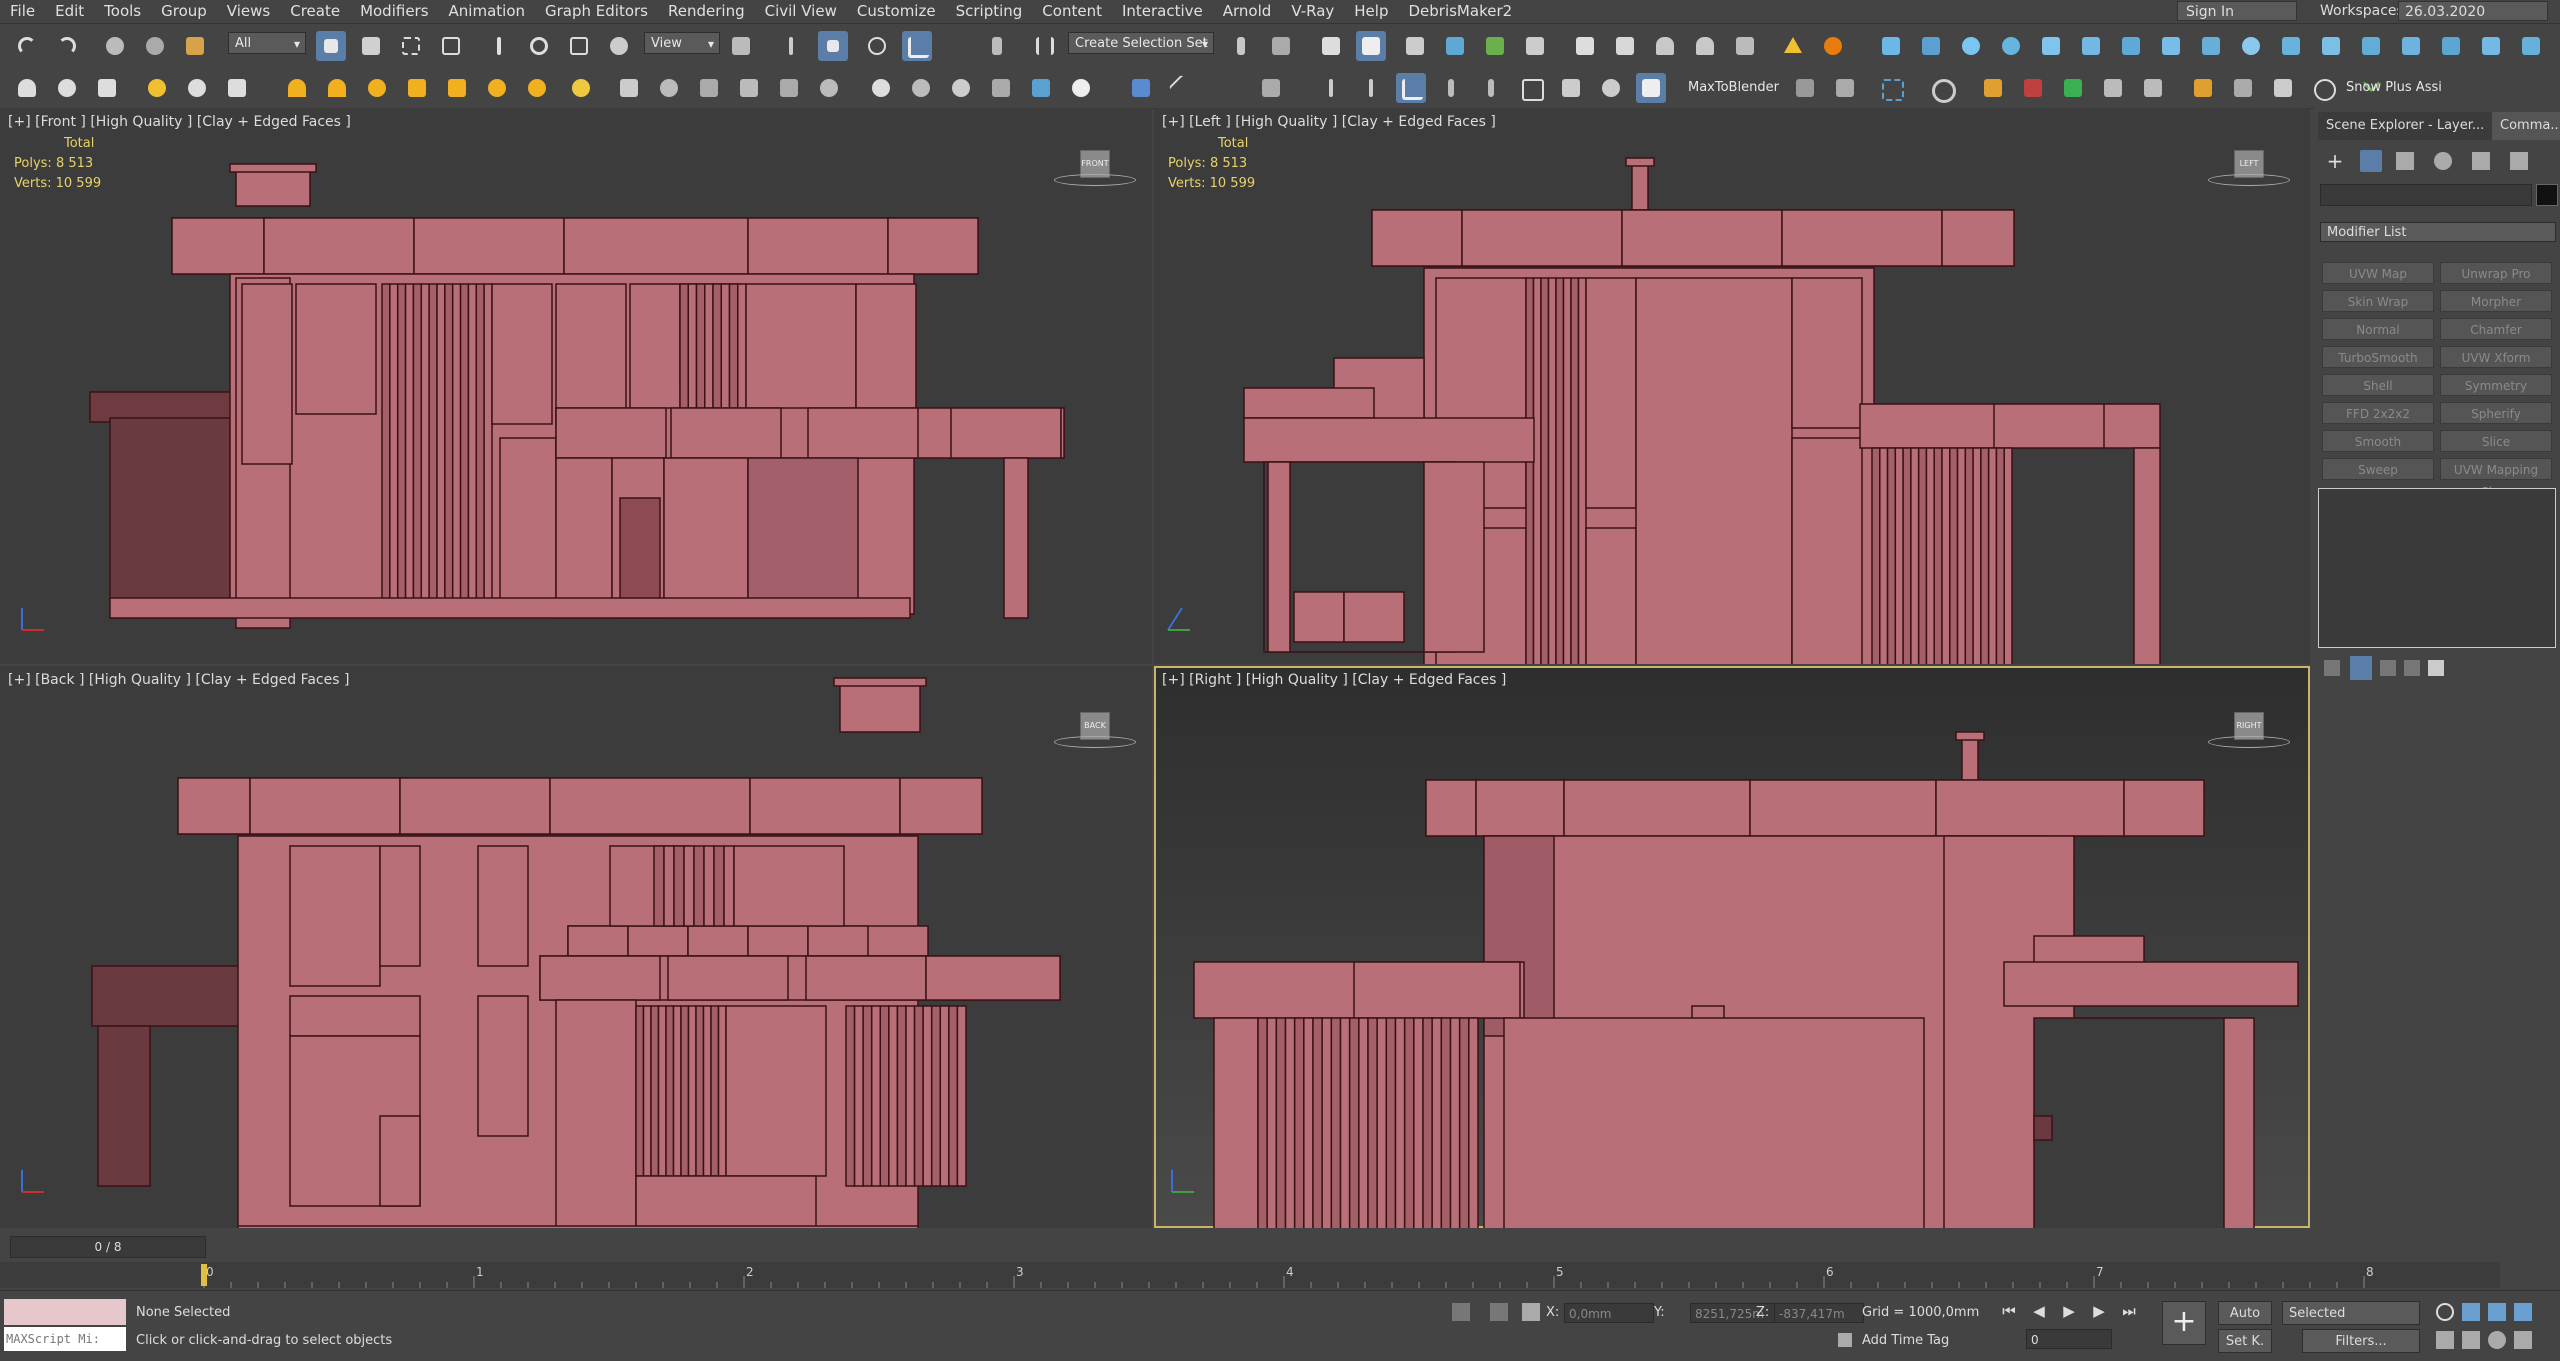  Describe the element at coordinates (1845, 1340) in the screenshot. I see `time-tag-icon` at that location.